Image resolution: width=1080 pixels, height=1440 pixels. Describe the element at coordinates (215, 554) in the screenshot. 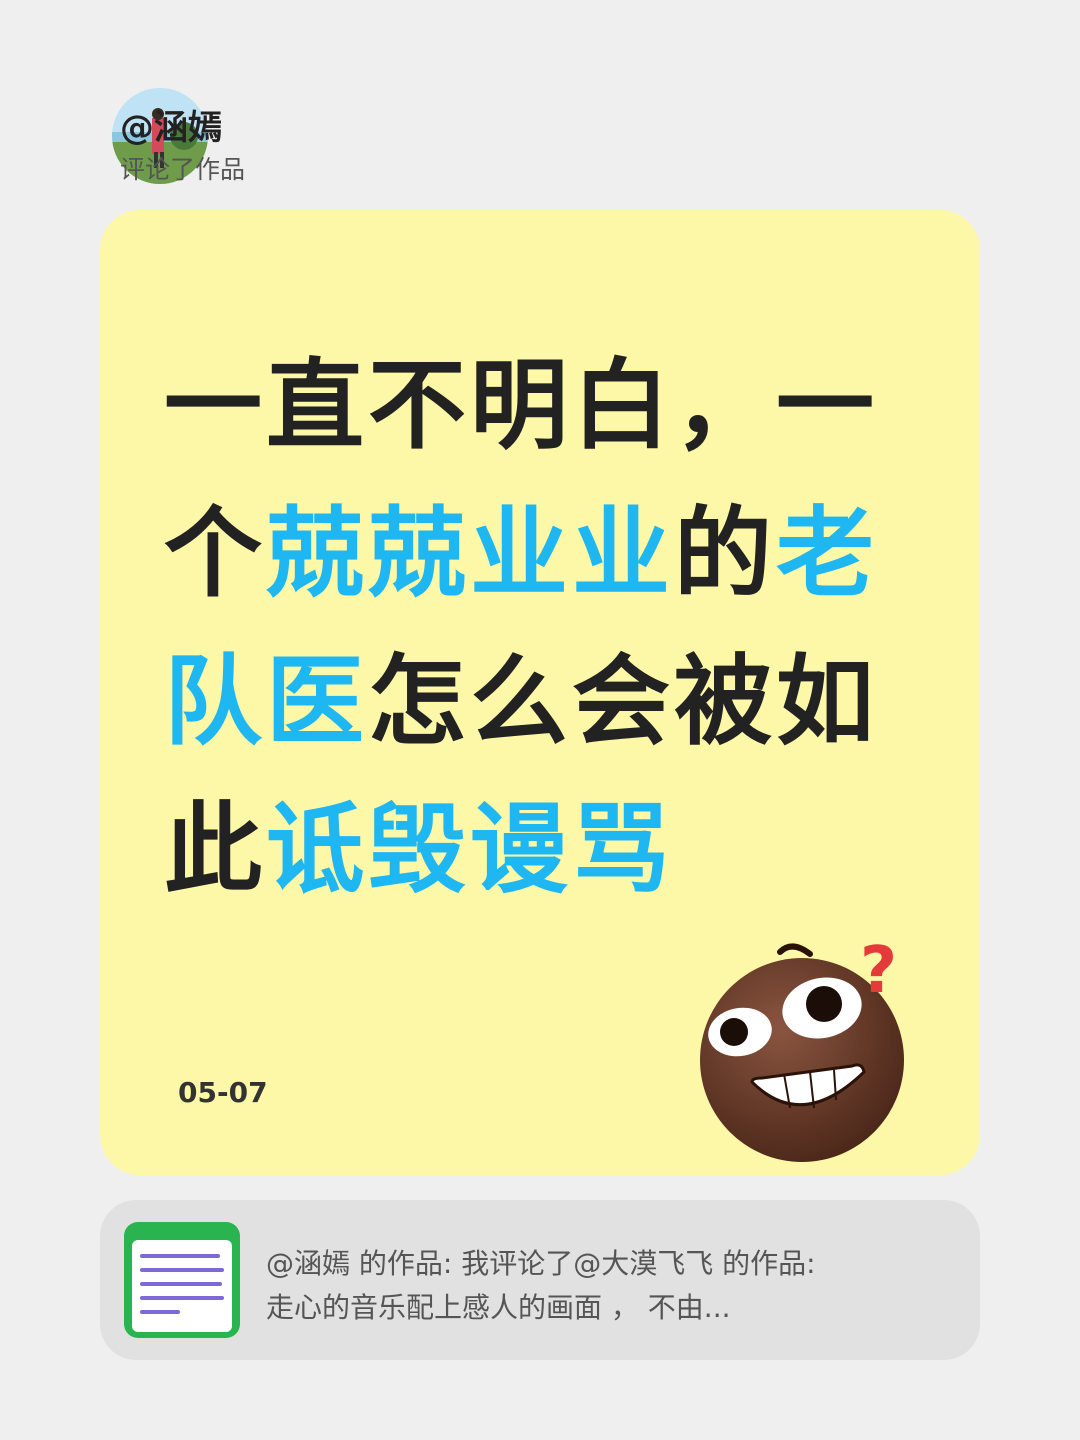

I see `headline-segment: 个` at that location.